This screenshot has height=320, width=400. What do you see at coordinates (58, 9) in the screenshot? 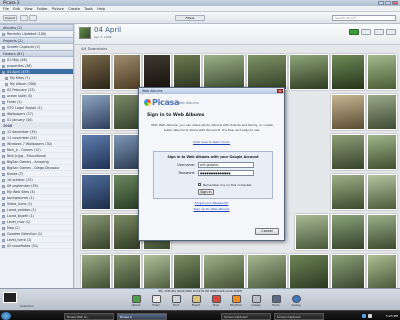
I see `menu-picture: Picture` at bounding box center [58, 9].